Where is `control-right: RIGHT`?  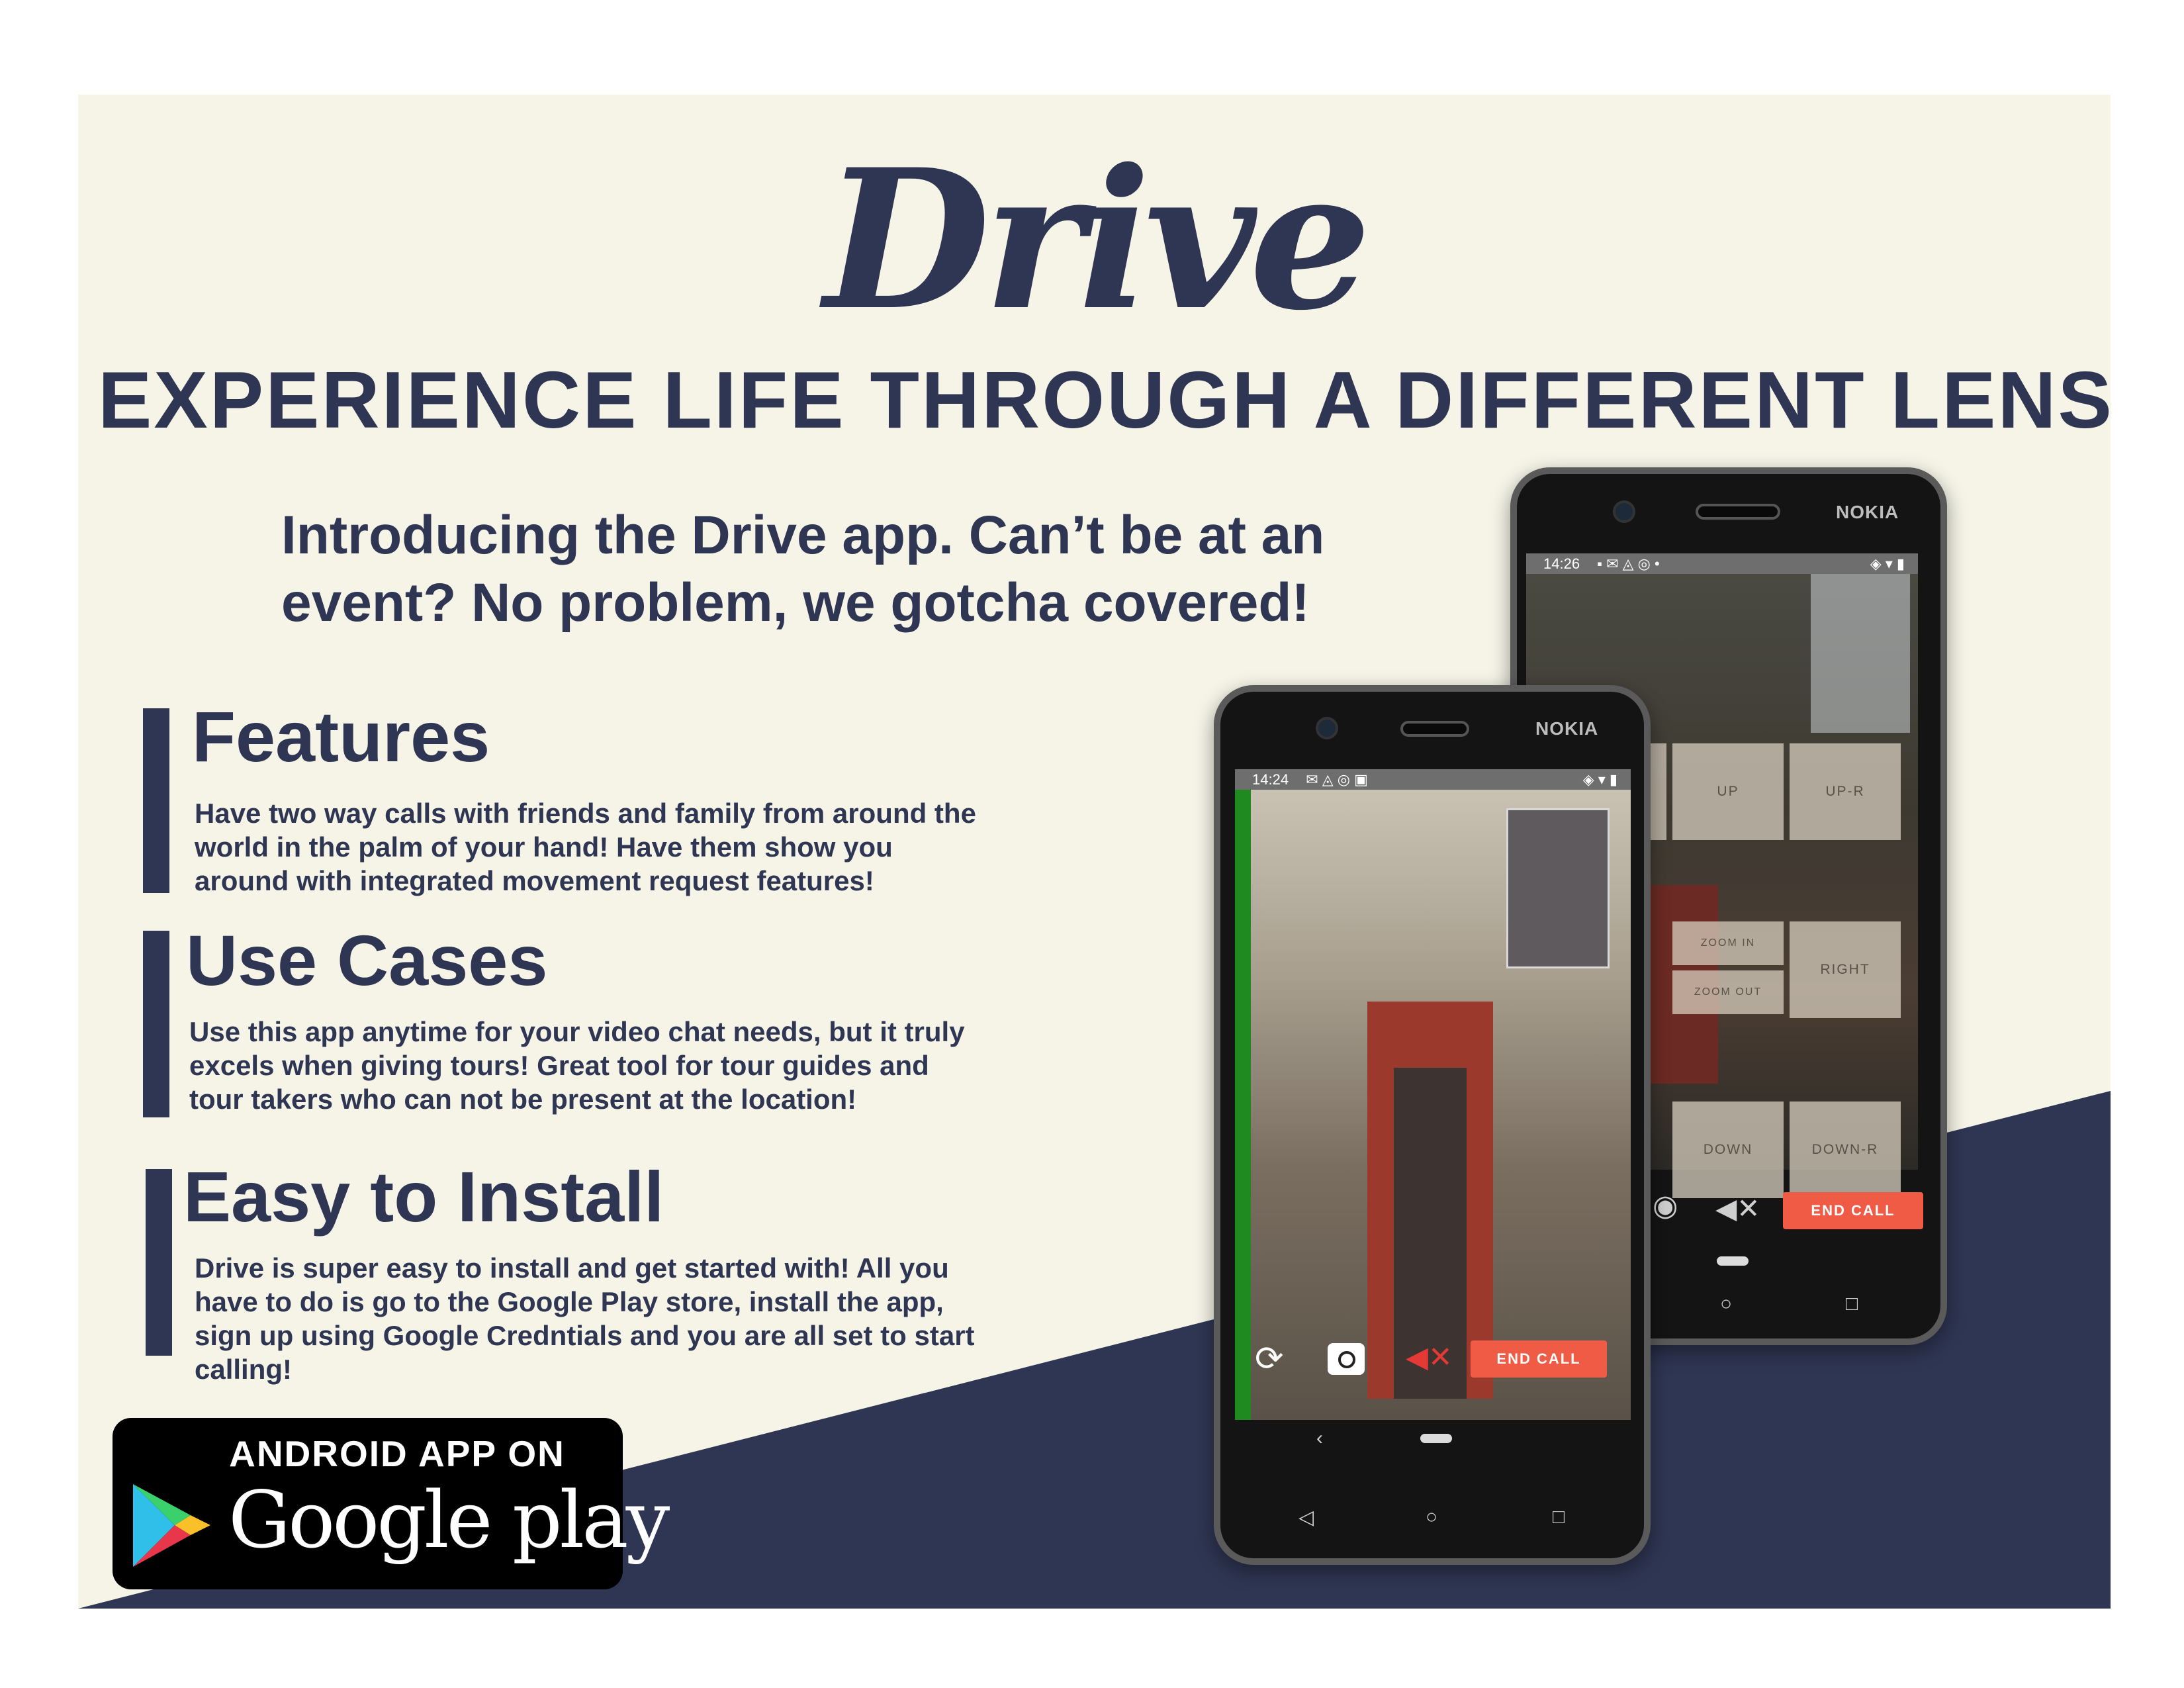 control-right: RIGHT is located at coordinates (1846, 969).